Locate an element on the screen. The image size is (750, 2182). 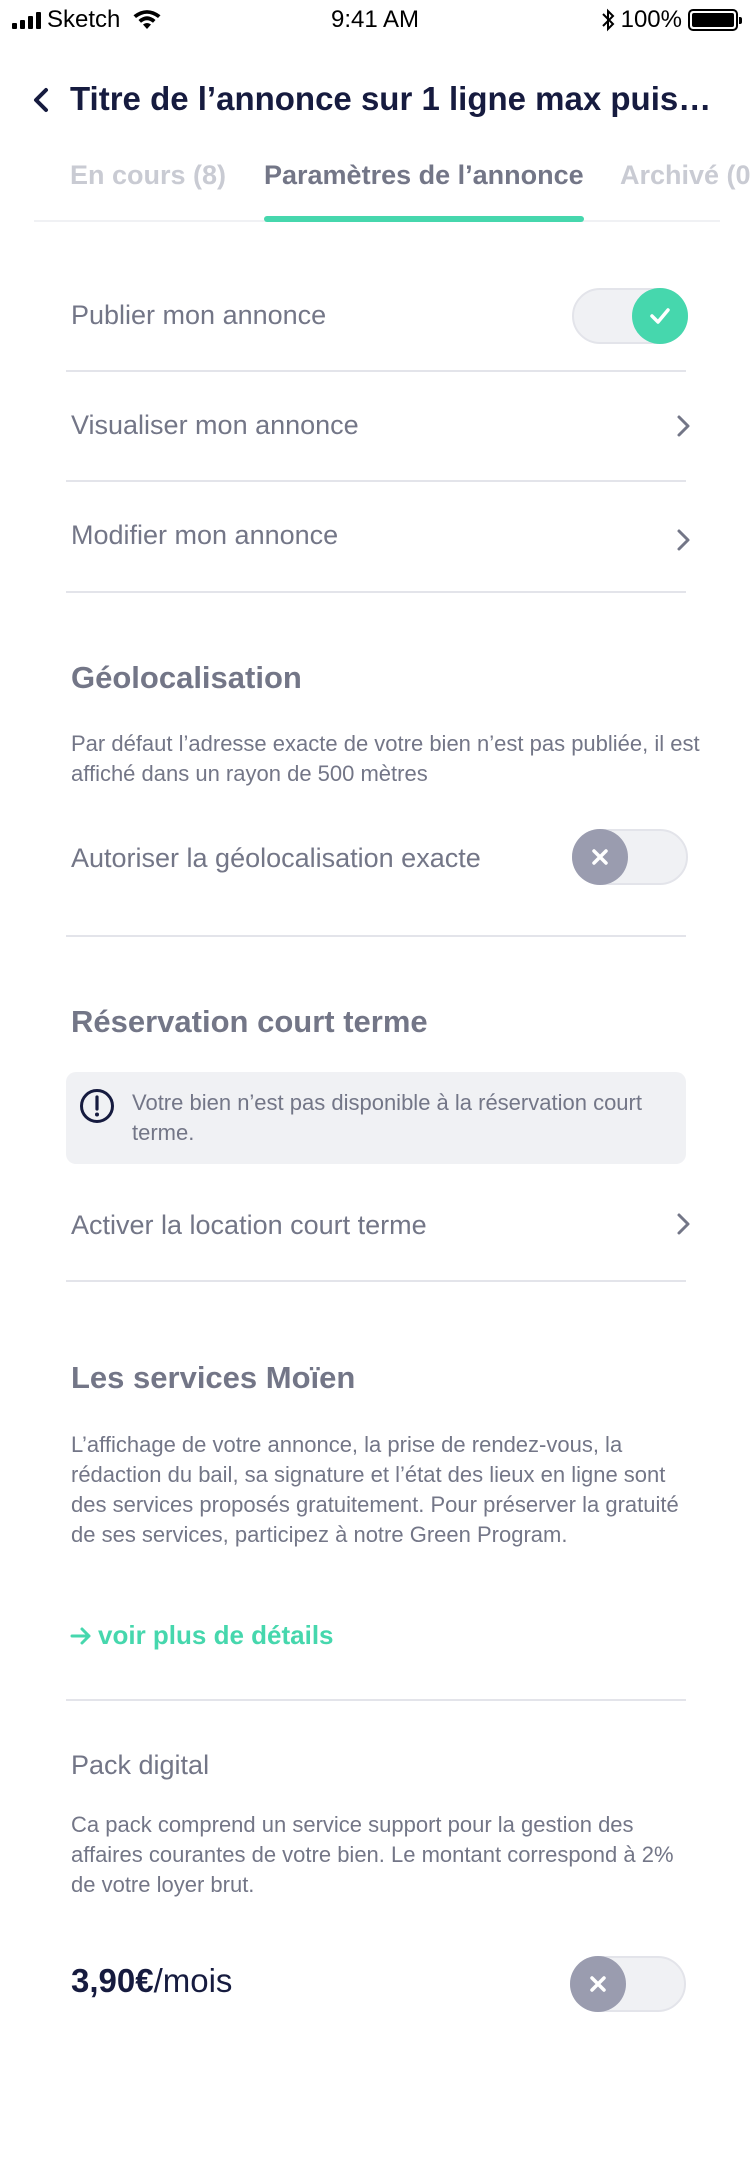
activate-short-term-row: Activer la location court terme is located at coordinates (375, 1225).